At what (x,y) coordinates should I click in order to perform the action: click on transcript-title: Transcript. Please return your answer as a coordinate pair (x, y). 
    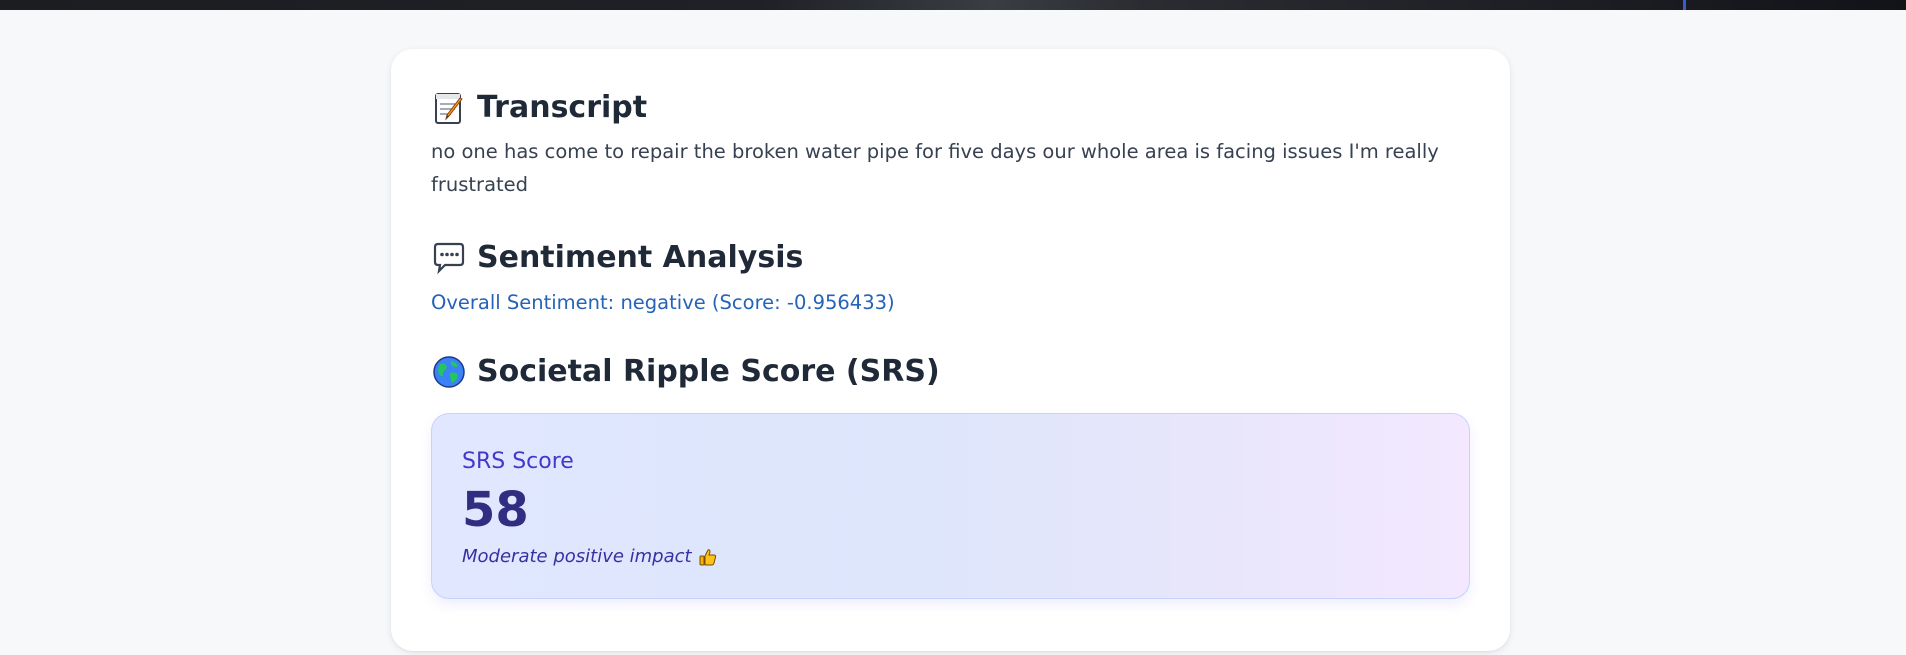
    Looking at the image, I should click on (562, 107).